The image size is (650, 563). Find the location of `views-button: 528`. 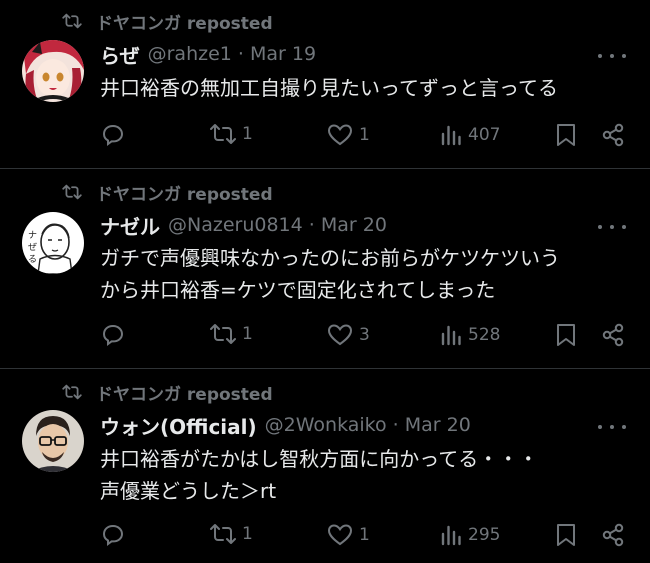

views-button: 528 is located at coordinates (470, 335).